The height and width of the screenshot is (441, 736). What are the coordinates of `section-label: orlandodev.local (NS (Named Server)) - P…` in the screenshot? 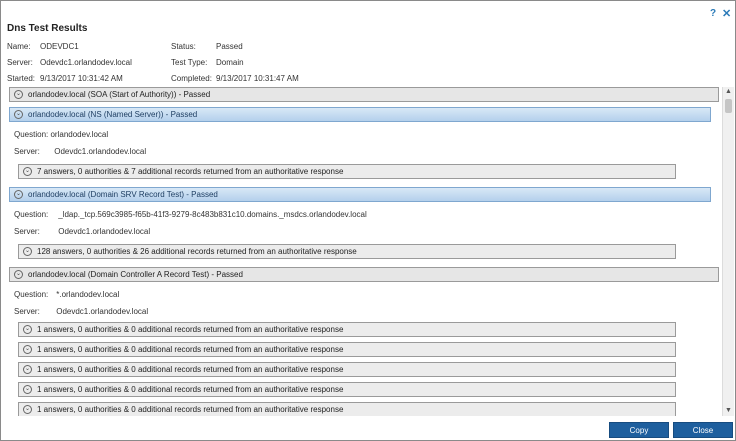 It's located at (113, 114).